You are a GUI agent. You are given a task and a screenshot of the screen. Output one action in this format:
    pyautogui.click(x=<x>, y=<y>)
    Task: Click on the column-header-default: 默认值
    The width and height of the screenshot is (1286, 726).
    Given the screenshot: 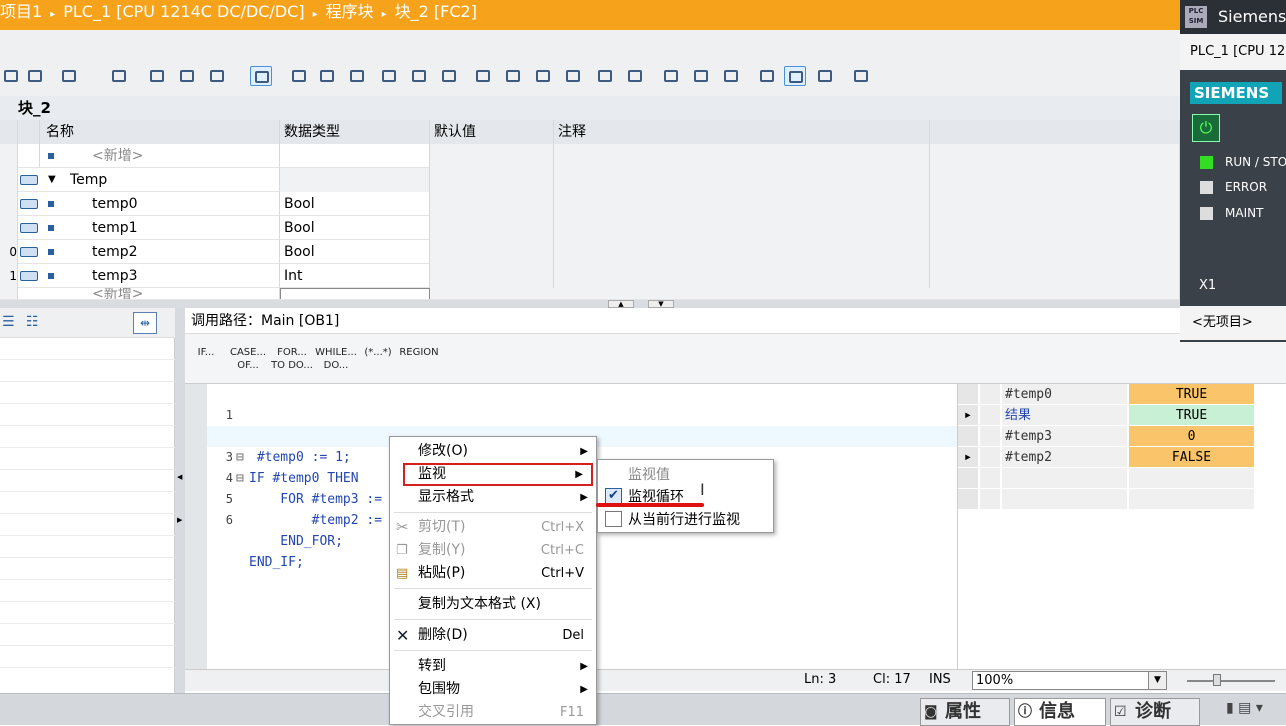 What is the action you would take?
    pyautogui.click(x=492, y=132)
    